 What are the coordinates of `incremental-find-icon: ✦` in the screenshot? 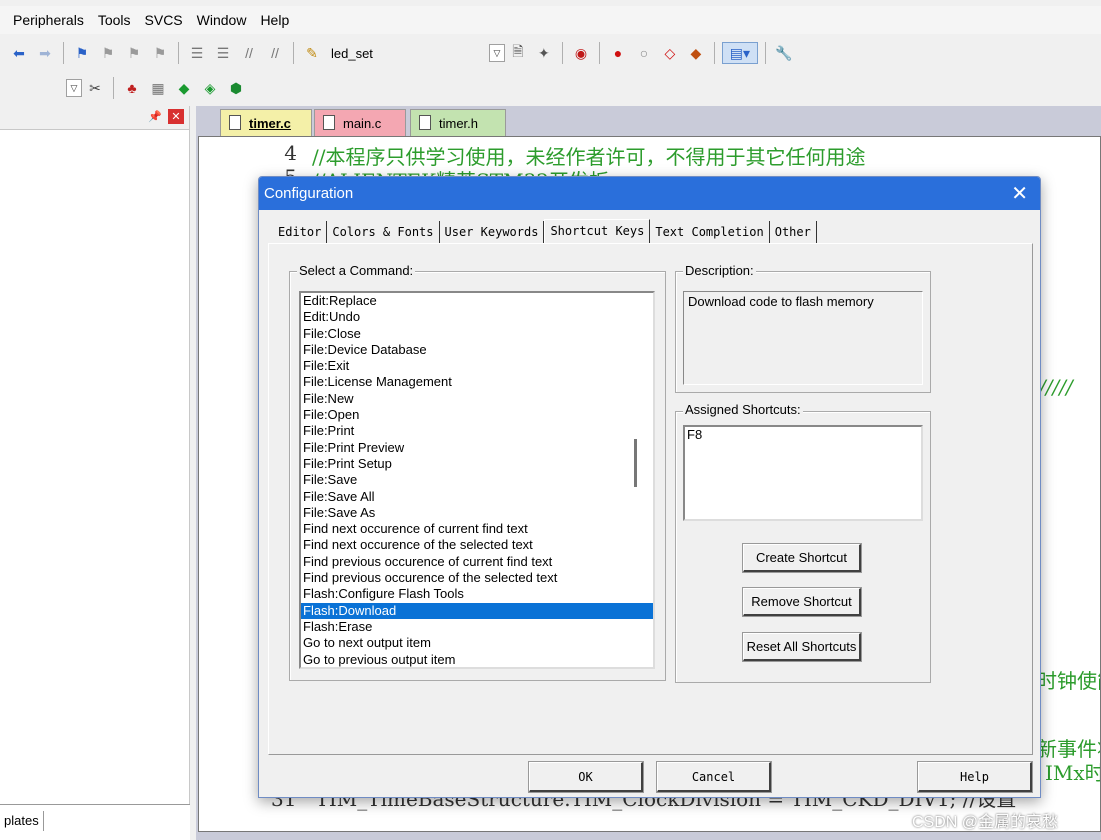 It's located at (544, 53).